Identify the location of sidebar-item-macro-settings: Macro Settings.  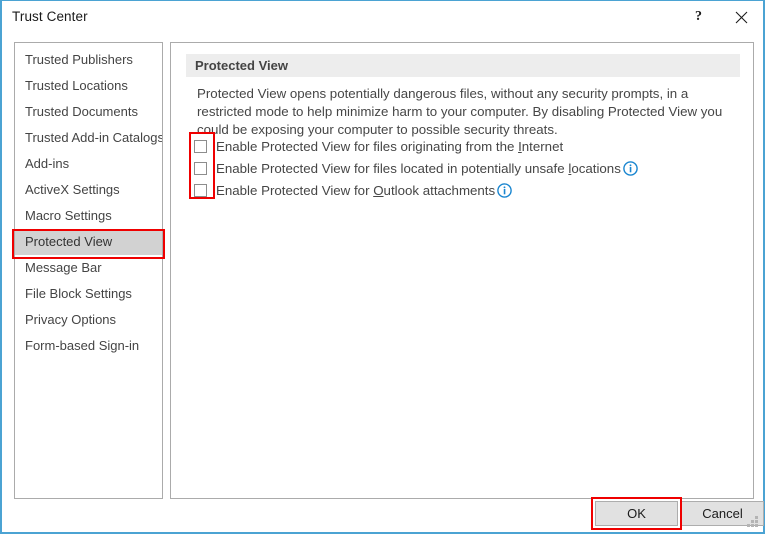
(88, 216).